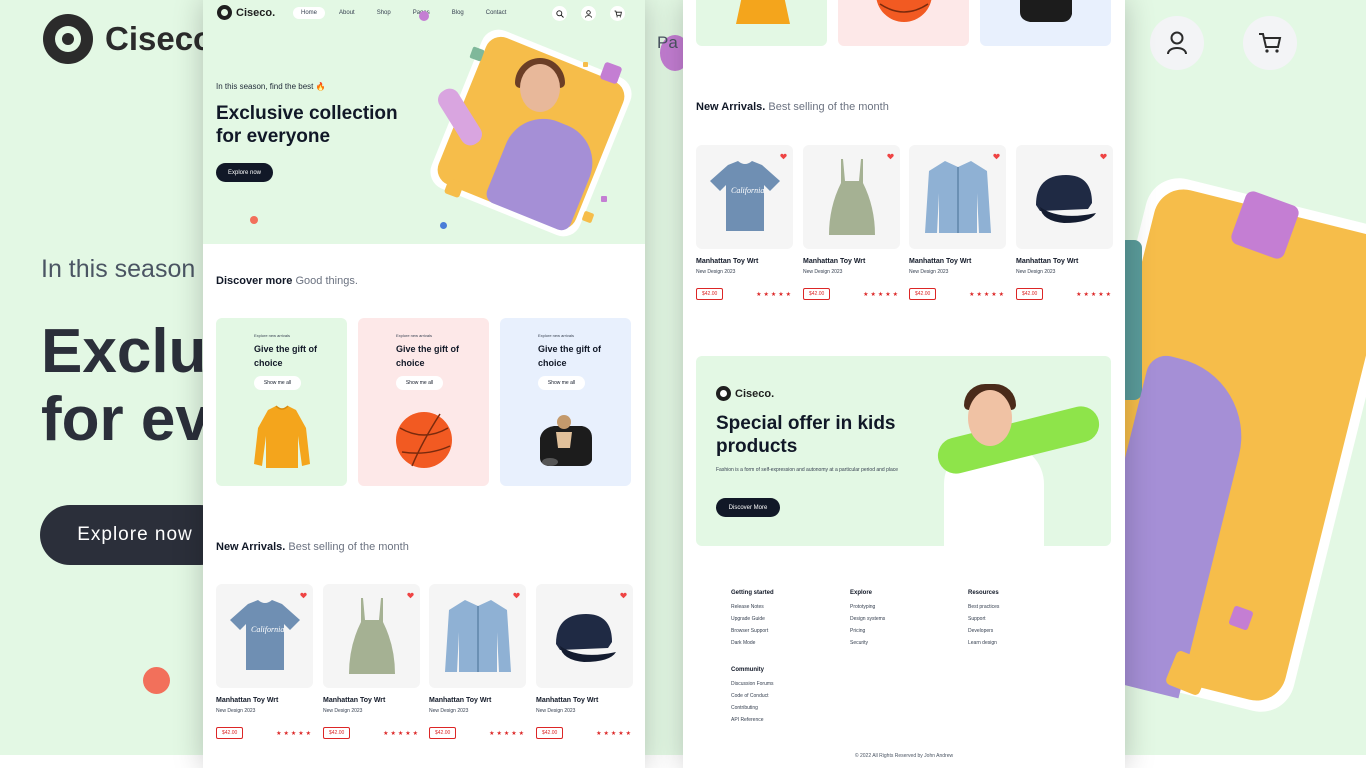  Describe the element at coordinates (1177, 43) in the screenshot. I see `background-user-button` at that location.